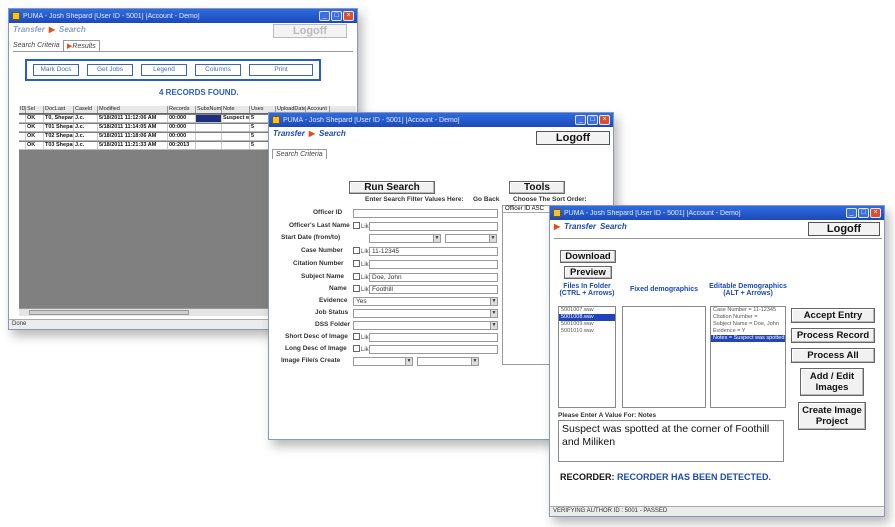 The image size is (895, 527). I want to click on print-button: Print, so click(281, 70).